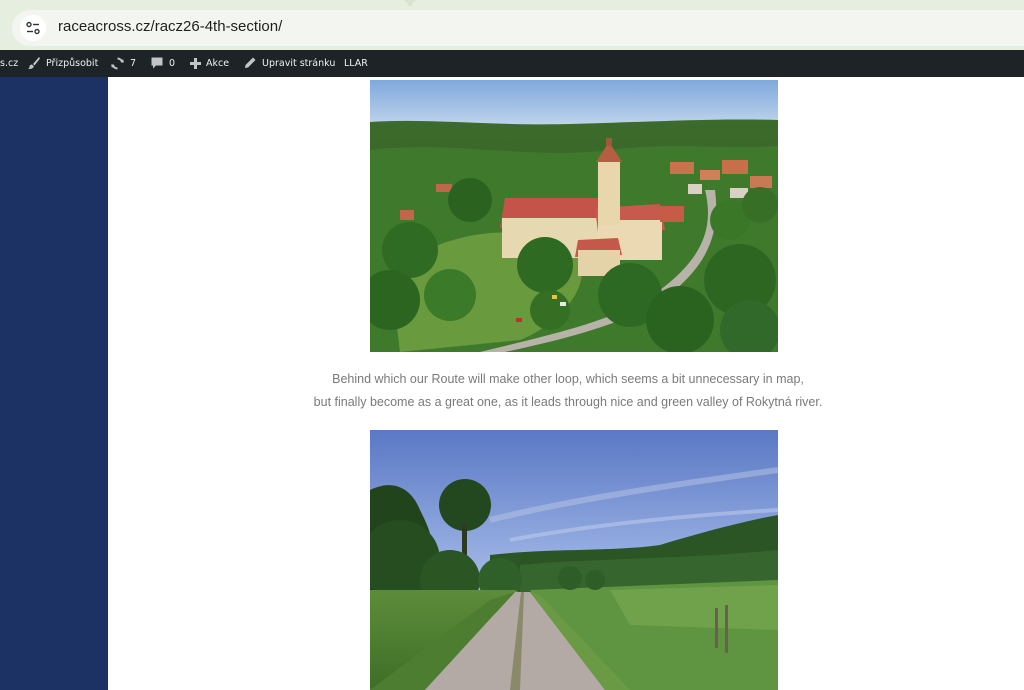 This screenshot has width=1024, height=690. What do you see at coordinates (133, 63) in the screenshot?
I see `updates-count: 7` at bounding box center [133, 63].